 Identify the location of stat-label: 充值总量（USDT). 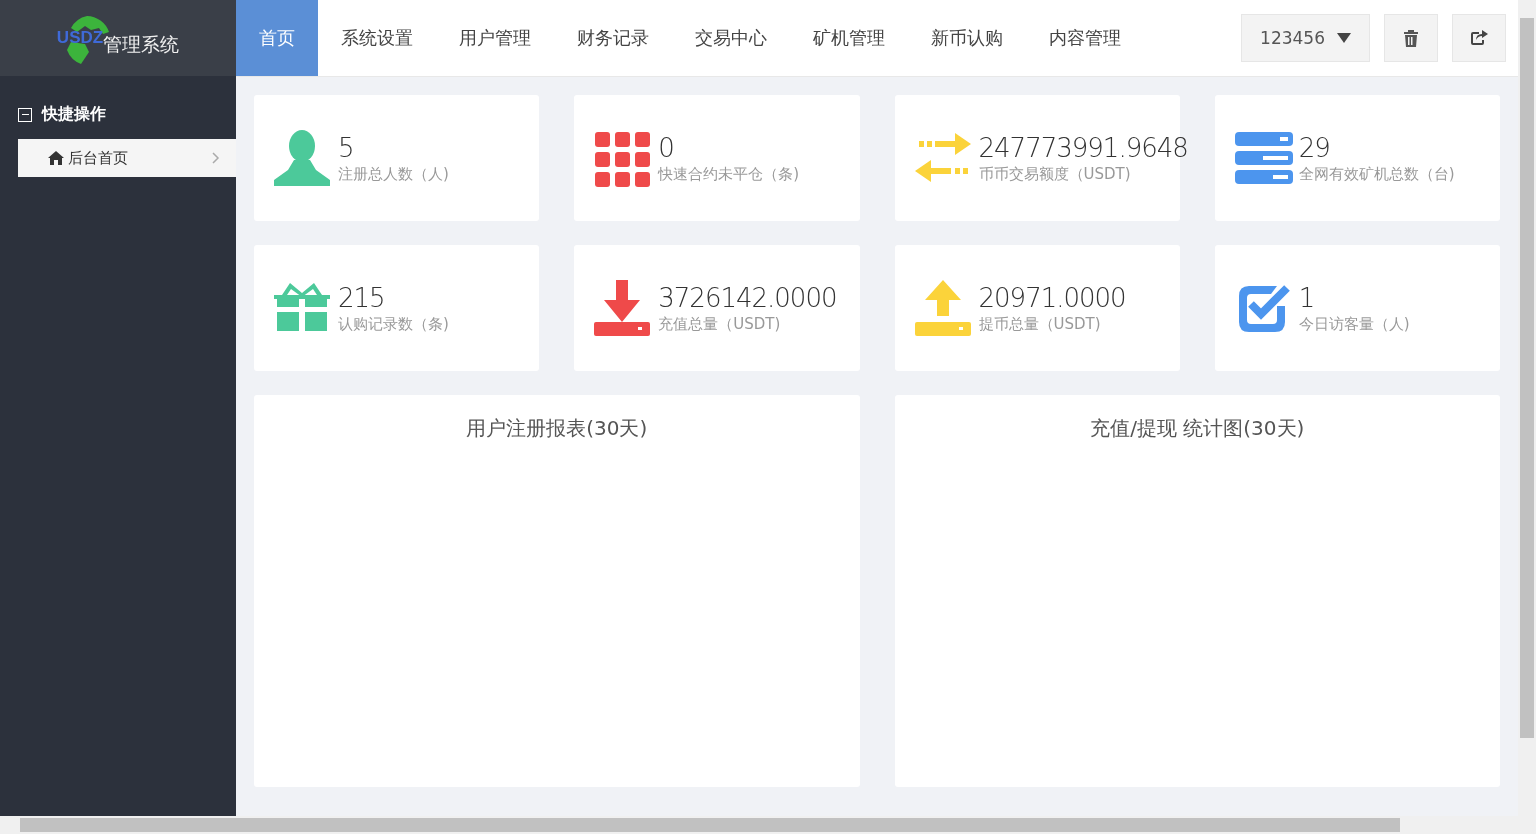
(720, 324).